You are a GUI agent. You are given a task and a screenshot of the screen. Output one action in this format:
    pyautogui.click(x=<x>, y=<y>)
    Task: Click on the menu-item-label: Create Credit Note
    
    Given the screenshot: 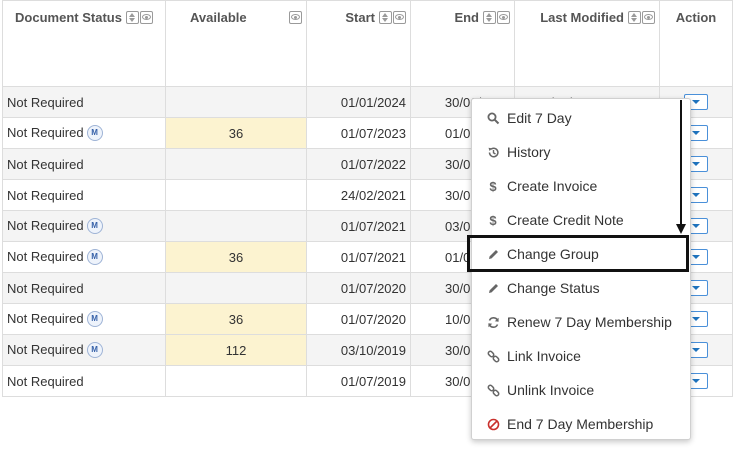 What is the action you would take?
    pyautogui.click(x=565, y=220)
    